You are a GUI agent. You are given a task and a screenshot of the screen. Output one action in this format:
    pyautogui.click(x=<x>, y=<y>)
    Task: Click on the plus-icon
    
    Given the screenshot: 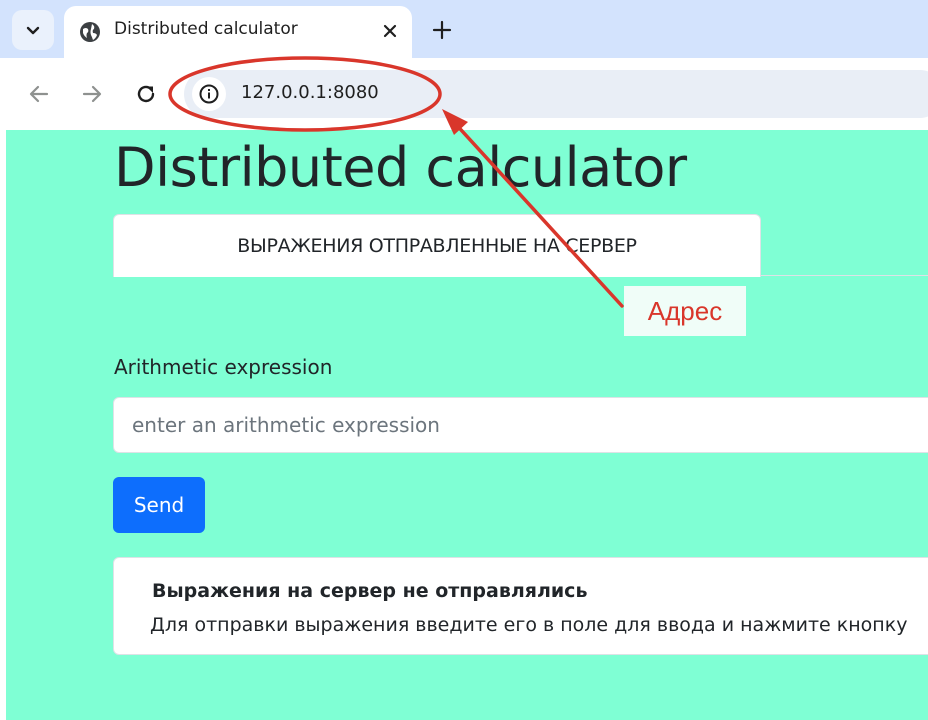 What is the action you would take?
    pyautogui.click(x=442, y=30)
    